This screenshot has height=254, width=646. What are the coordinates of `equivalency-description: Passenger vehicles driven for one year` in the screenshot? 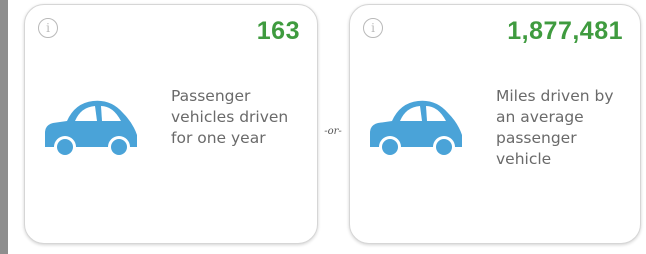 It's located at (230, 117).